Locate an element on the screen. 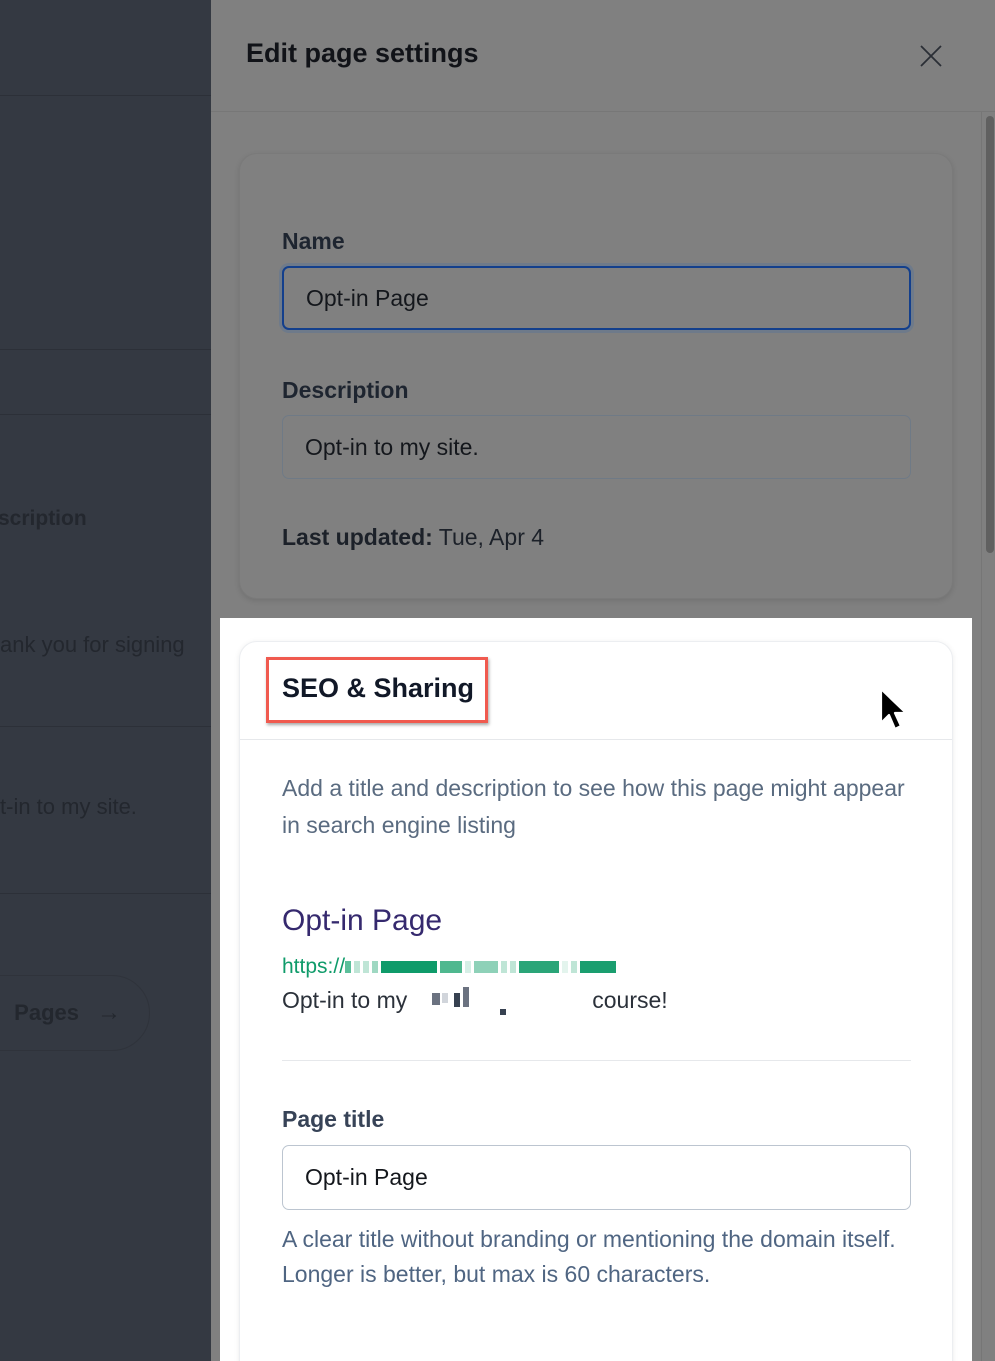 The width and height of the screenshot is (995, 1361). name-input: Opt-in Page is located at coordinates (596, 298).